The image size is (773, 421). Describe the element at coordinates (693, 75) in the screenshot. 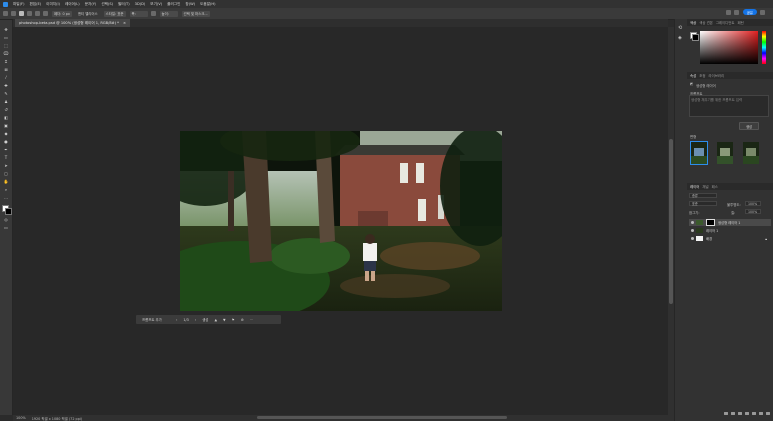

I see `tab-properties: 속성` at that location.